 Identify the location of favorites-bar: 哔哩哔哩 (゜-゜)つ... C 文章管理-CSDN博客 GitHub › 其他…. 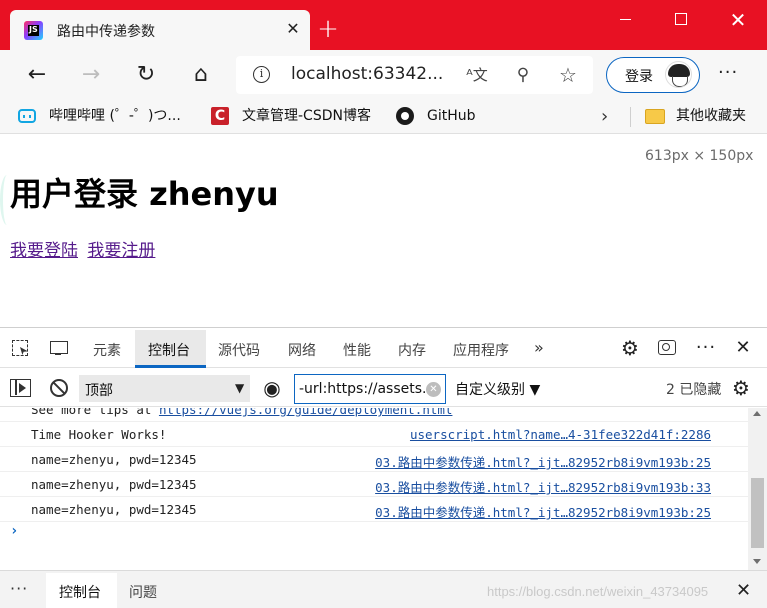
(383, 117).